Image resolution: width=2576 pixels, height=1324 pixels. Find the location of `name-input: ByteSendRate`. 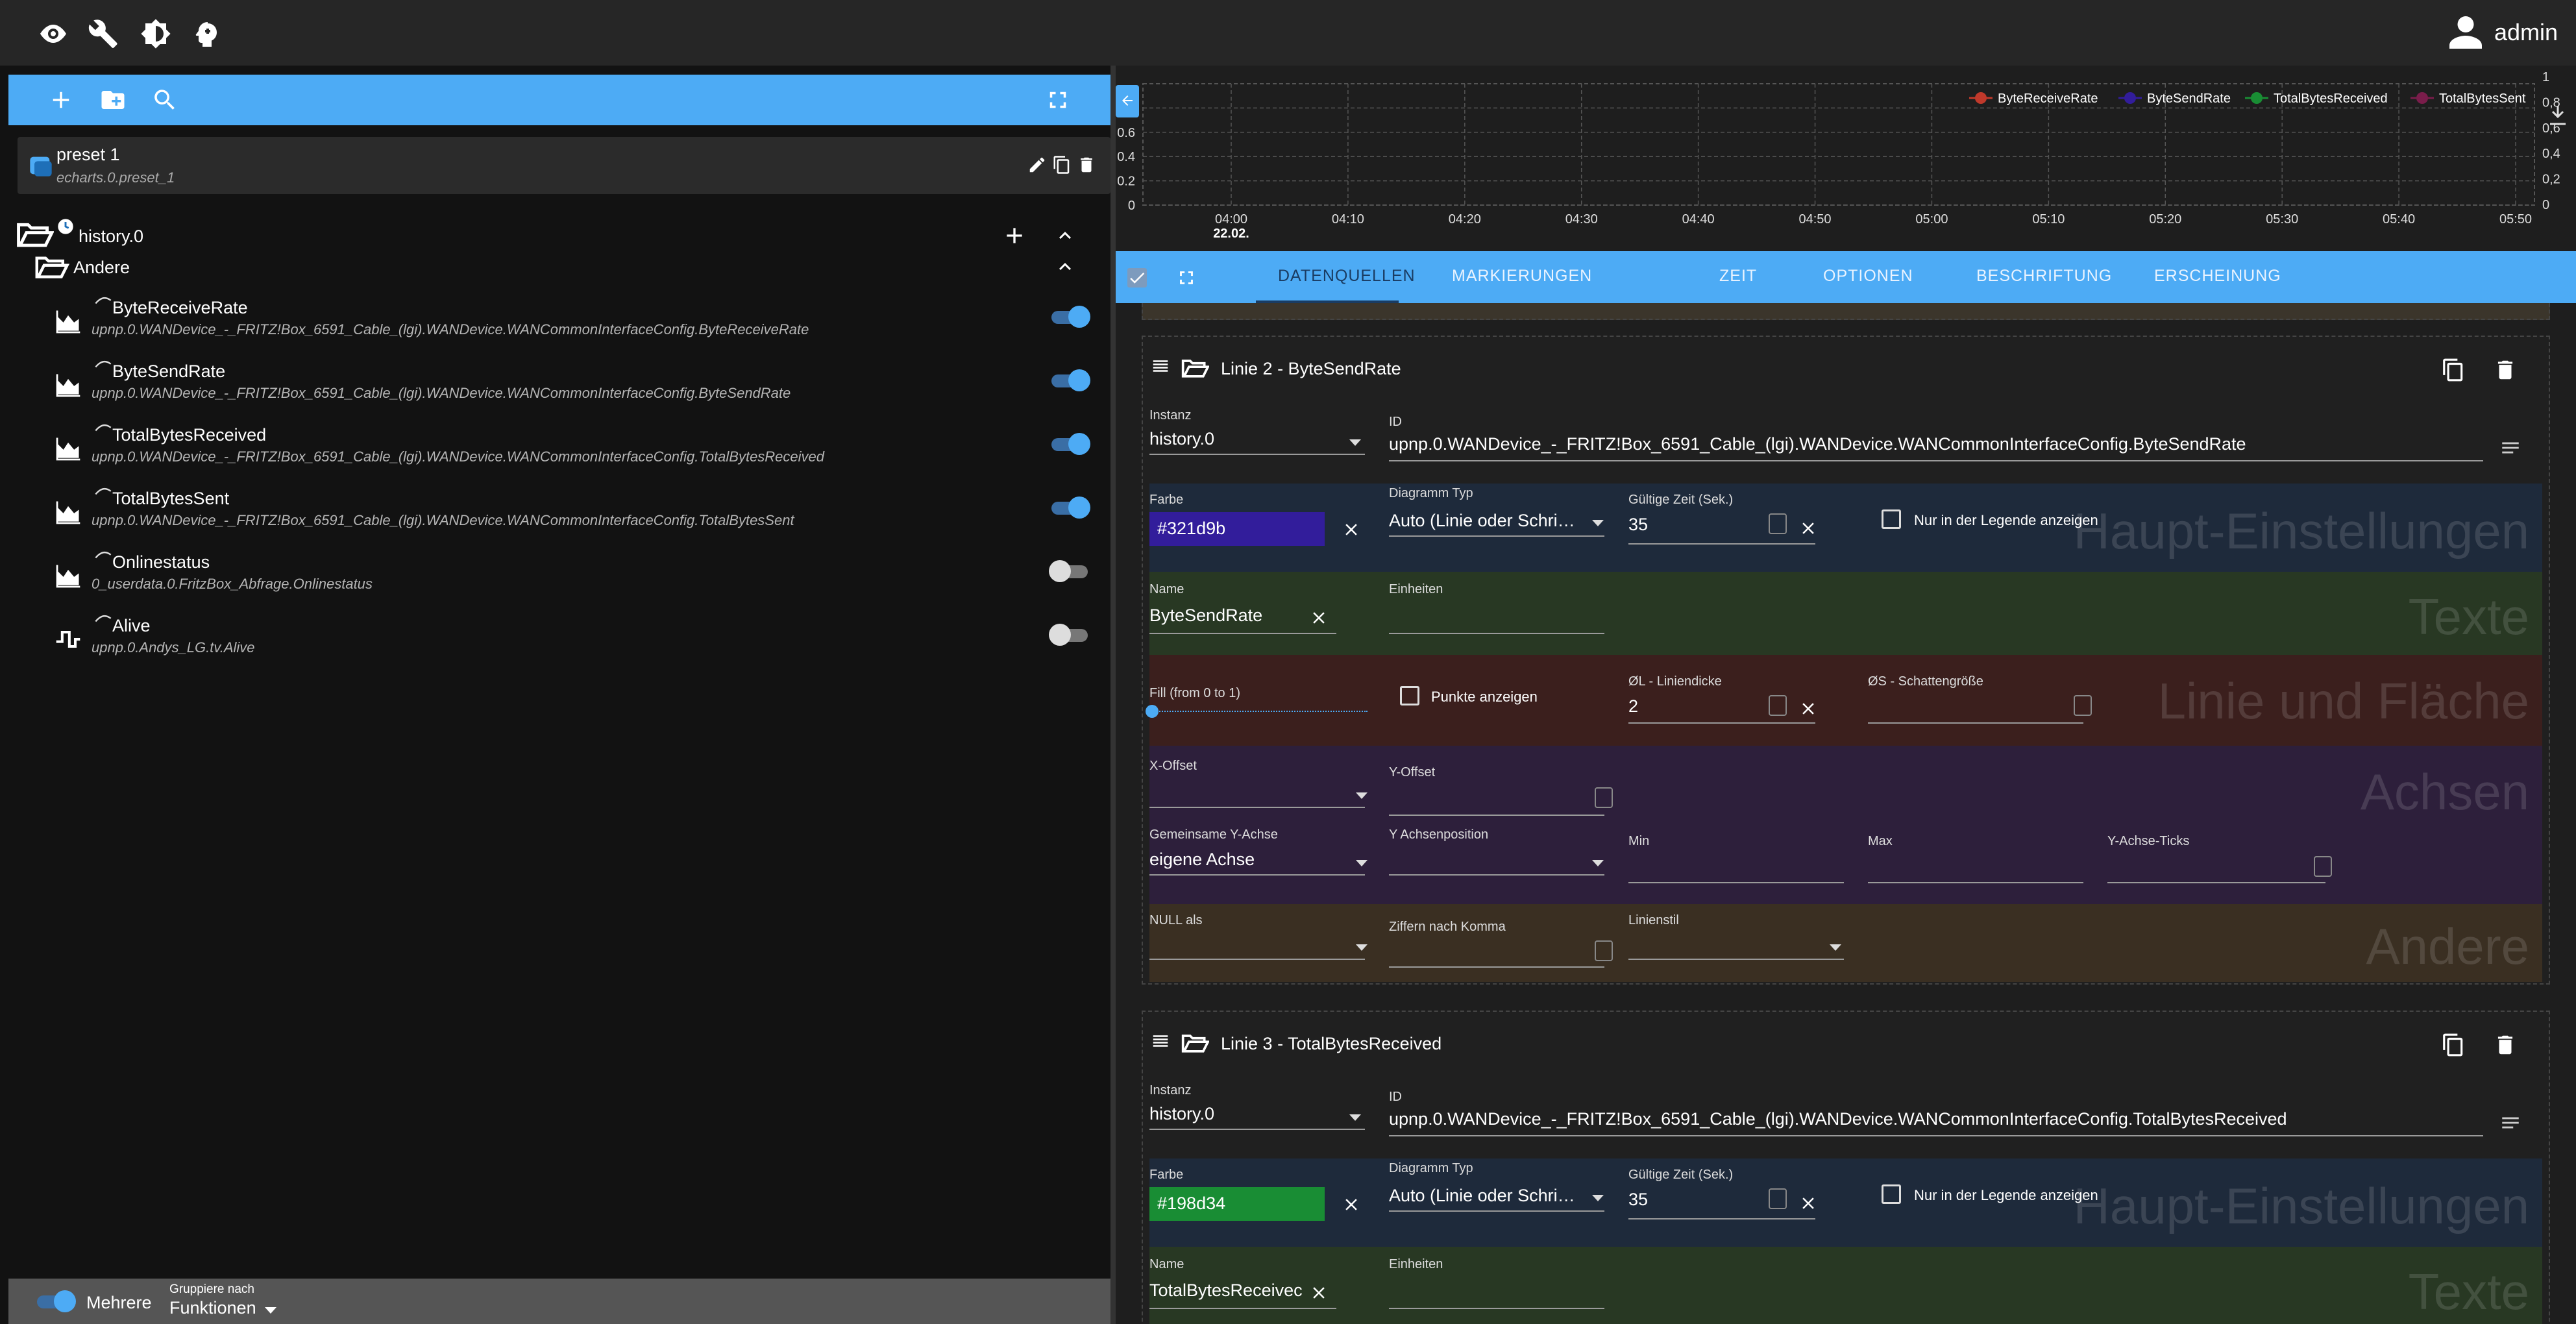

name-input: ByteSendRate is located at coordinates (1227, 616).